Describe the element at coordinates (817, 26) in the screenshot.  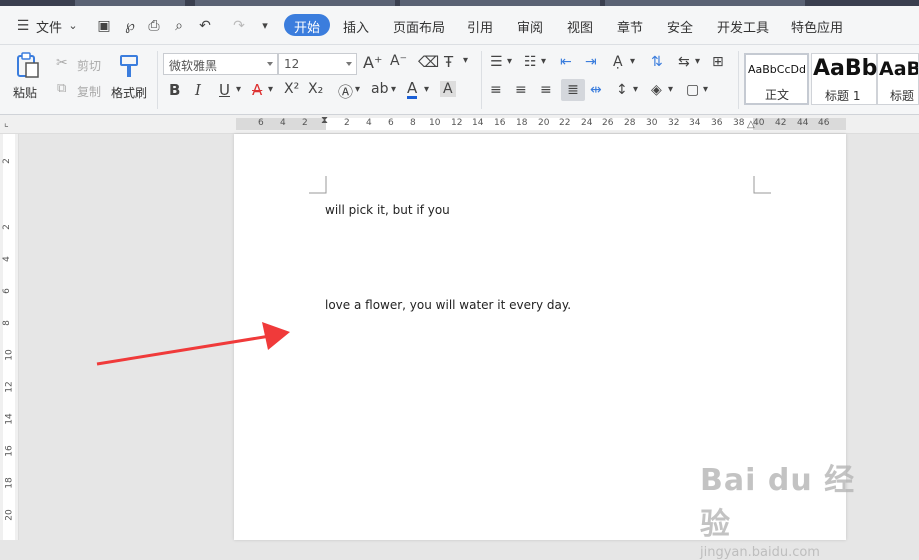
I see `tab-special-features: 特色应用` at that location.